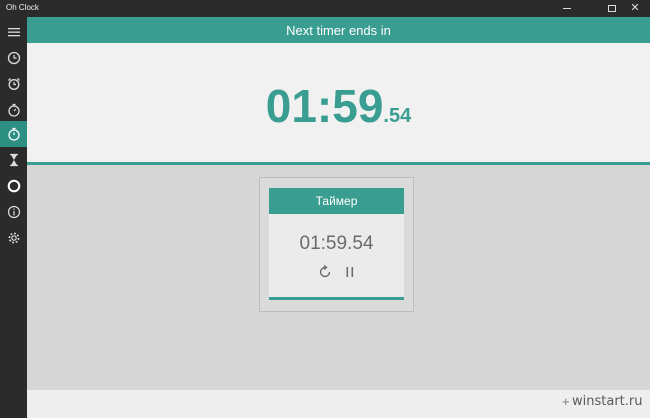  I want to click on timer-card-controls, so click(336, 272).